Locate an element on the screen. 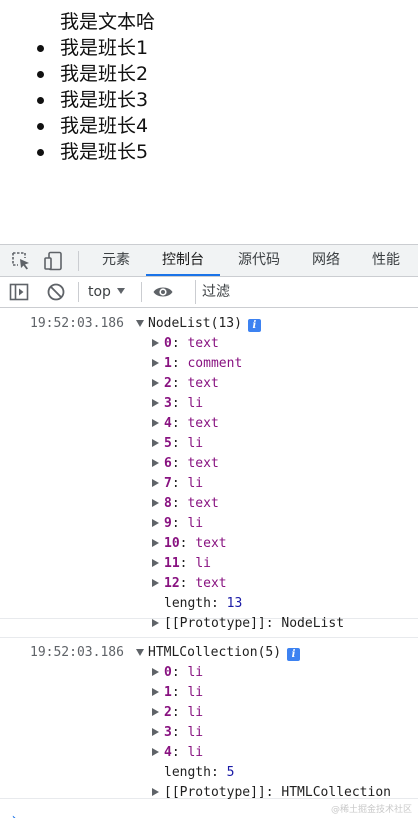  chevron-down-icon is located at coordinates (120, 291).